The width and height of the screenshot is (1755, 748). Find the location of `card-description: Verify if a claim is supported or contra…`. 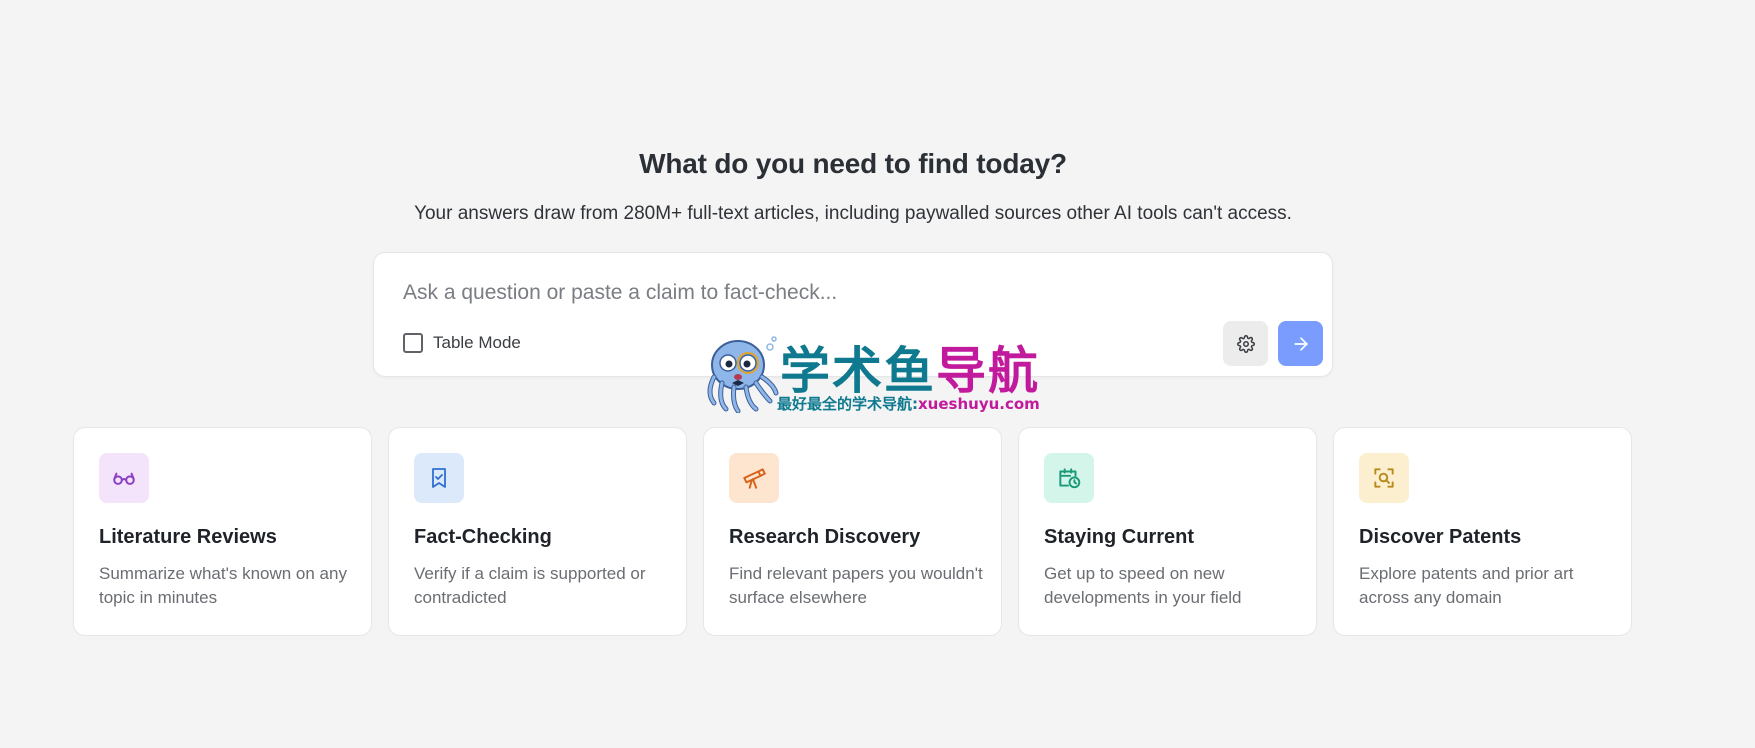

card-description: Verify if a claim is supported or contra… is located at coordinates (530, 585).